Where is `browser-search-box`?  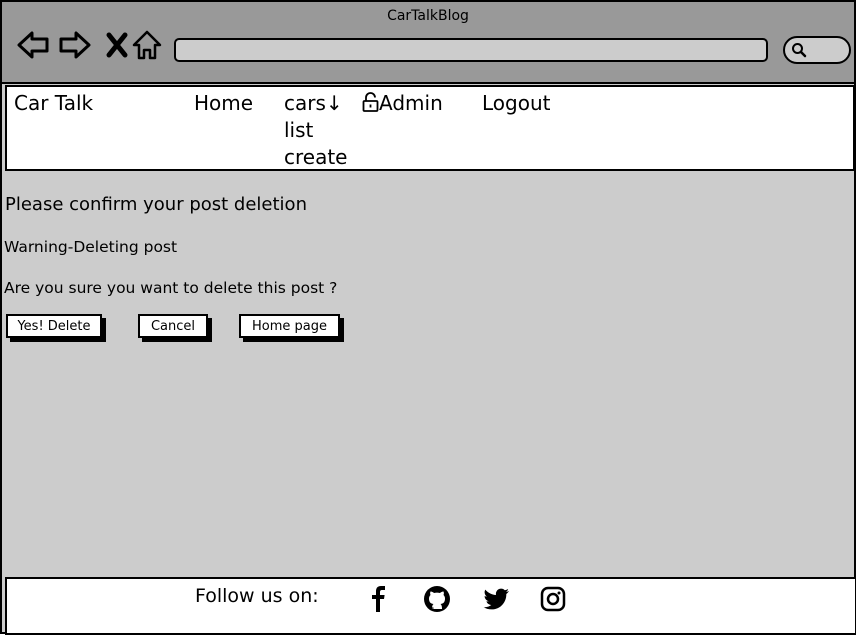 browser-search-box is located at coordinates (817, 50).